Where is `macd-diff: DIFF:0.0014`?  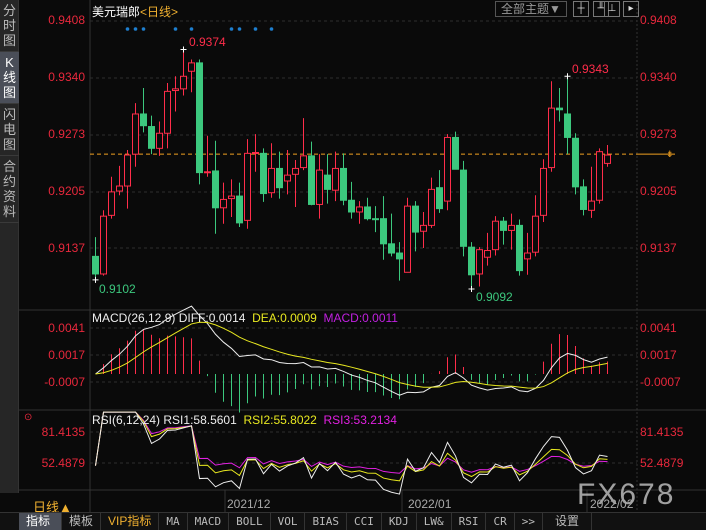
macd-diff: DIFF:0.0014 is located at coordinates (212, 318).